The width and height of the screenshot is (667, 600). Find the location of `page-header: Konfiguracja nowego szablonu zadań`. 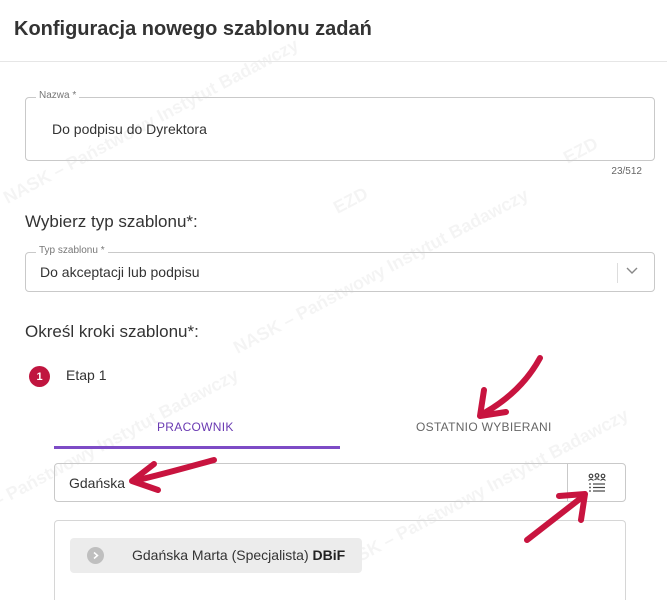

page-header: Konfiguracja nowego szablonu zadań is located at coordinates (333, 31).